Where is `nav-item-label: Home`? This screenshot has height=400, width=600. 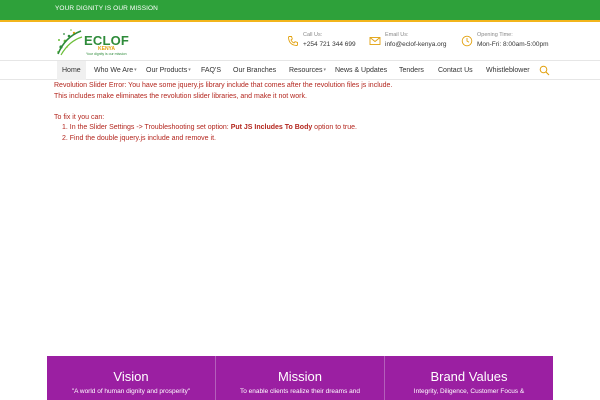 nav-item-label: Home is located at coordinates (71, 70).